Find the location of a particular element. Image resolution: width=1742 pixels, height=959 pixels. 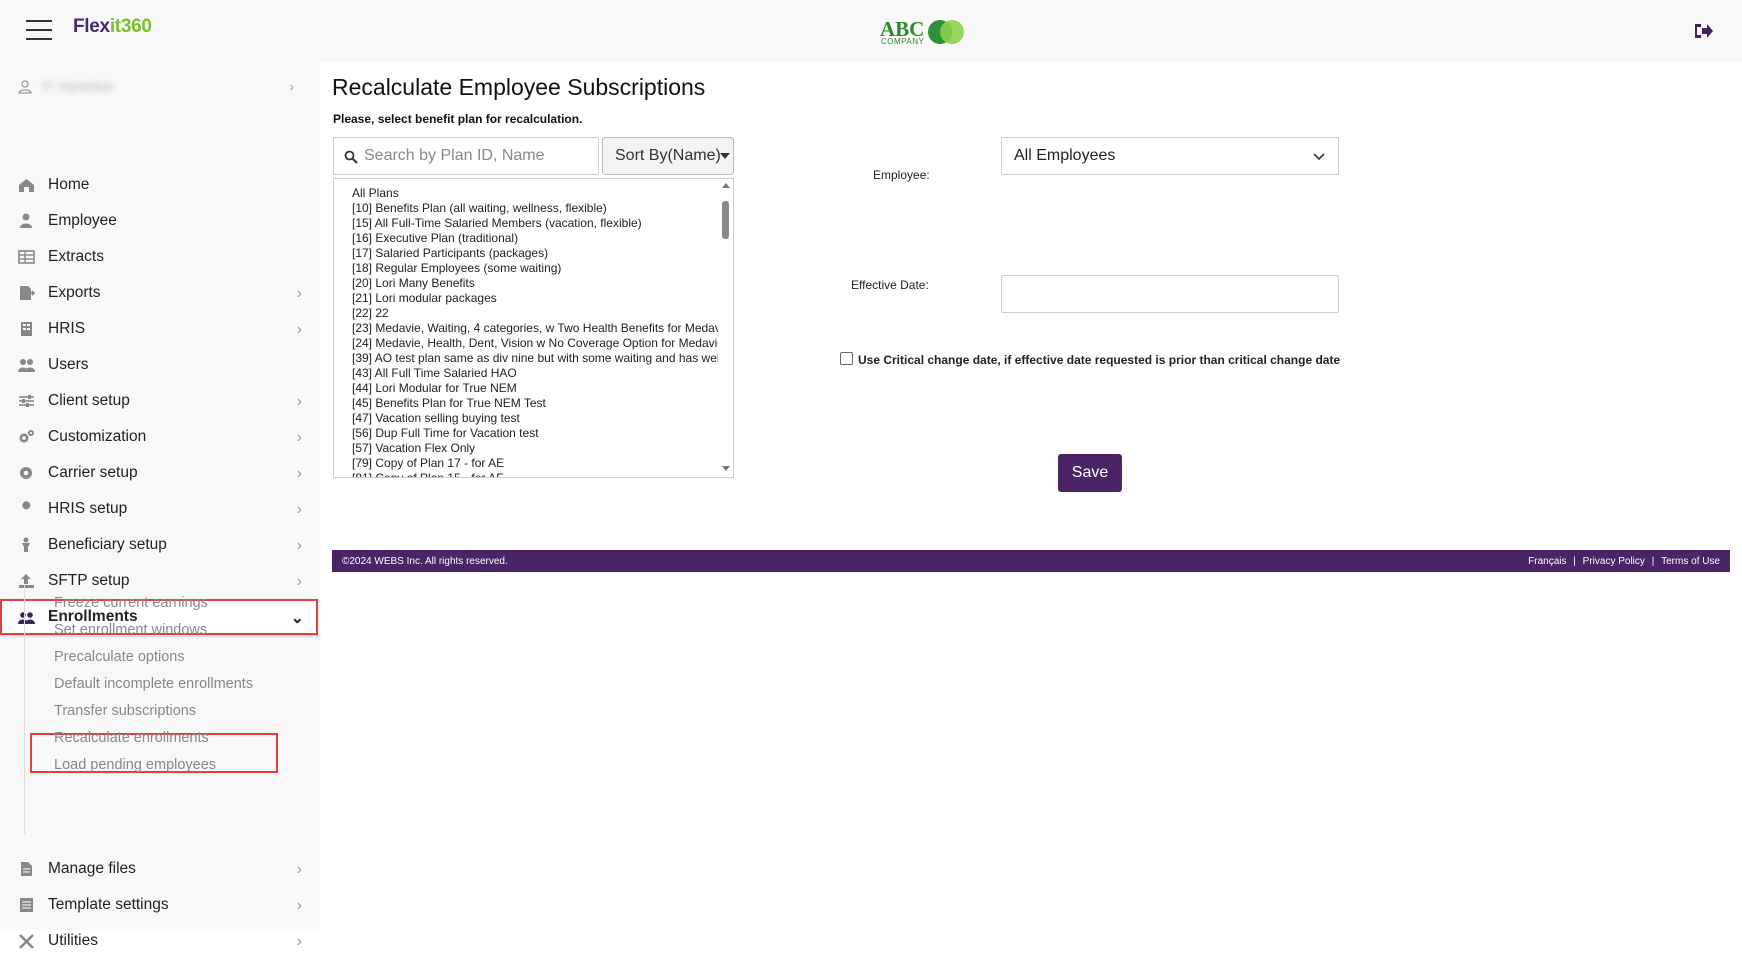

sort-by-button: Sort By(Name) is located at coordinates (668, 156).